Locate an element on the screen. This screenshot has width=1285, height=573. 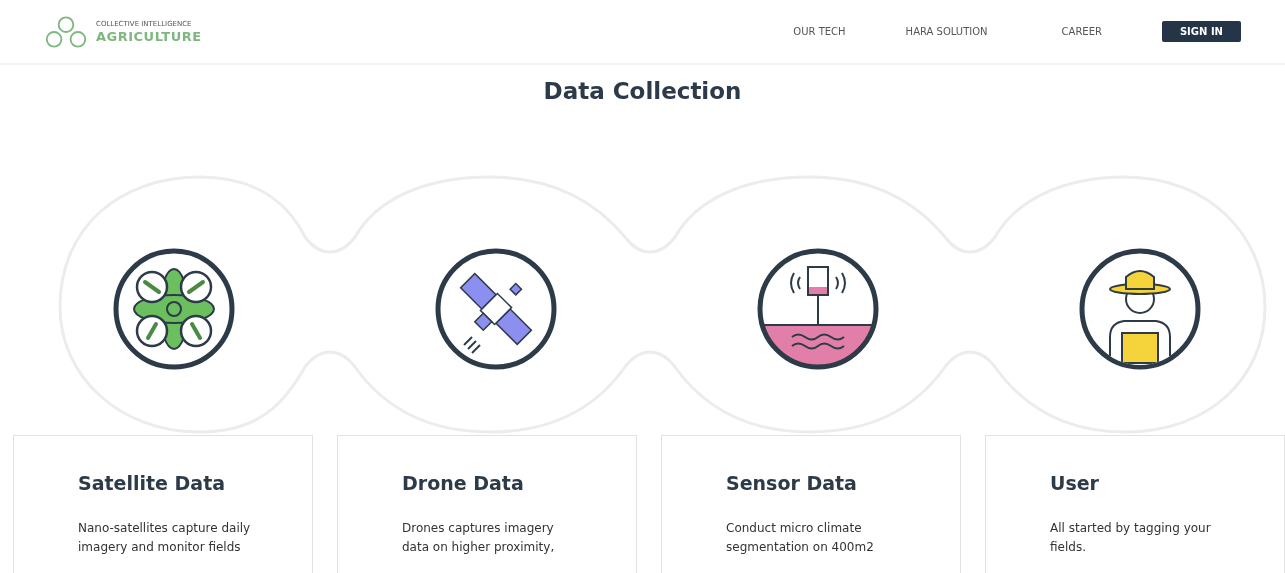
drone-icon is located at coordinates (174, 309).